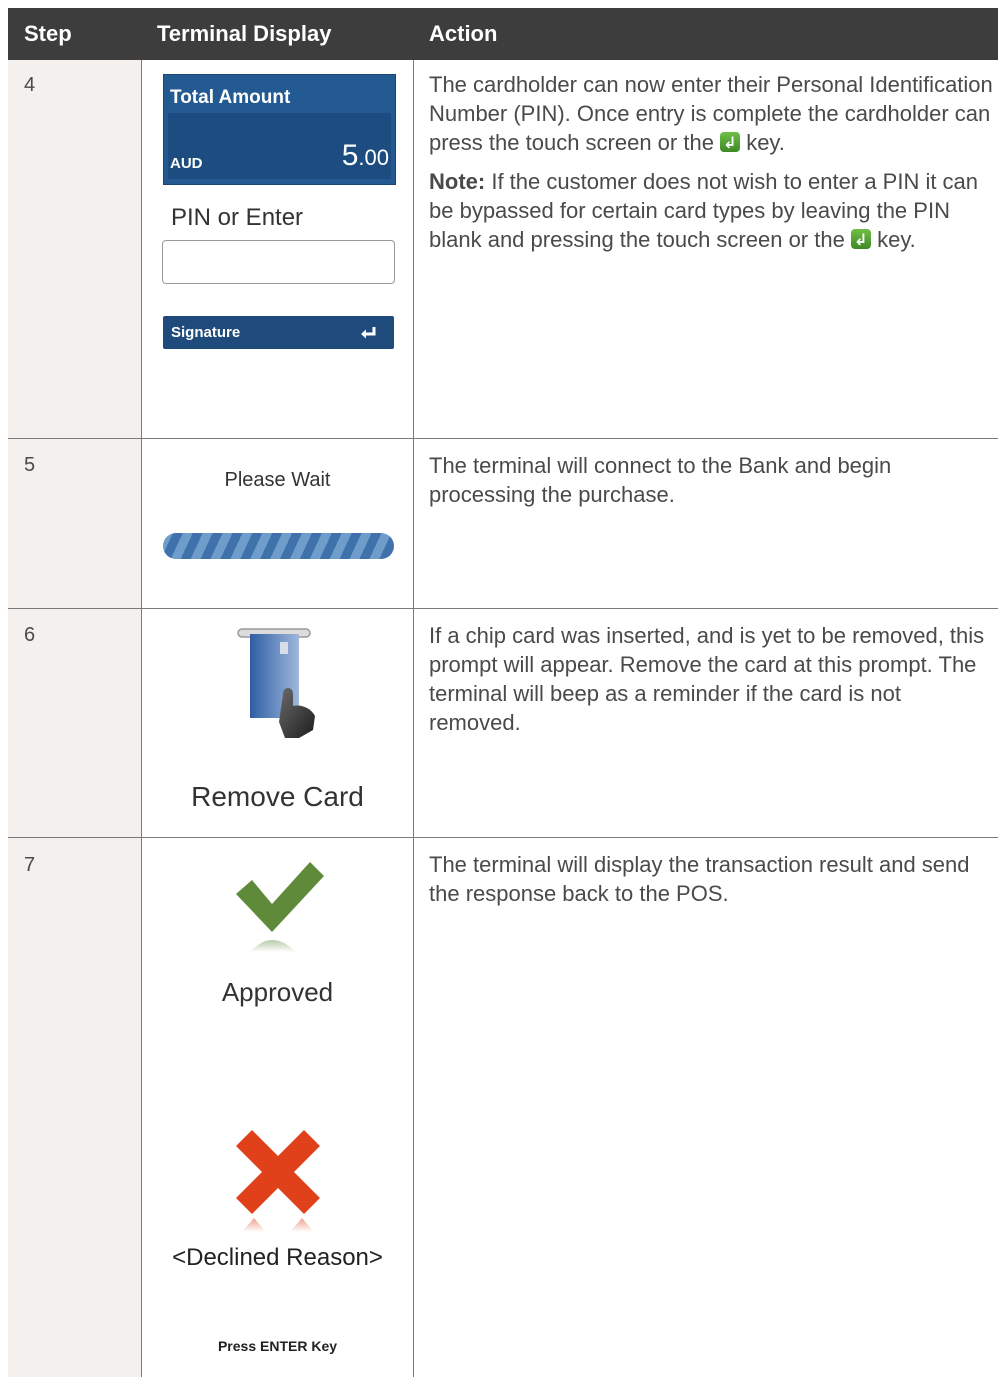 The height and width of the screenshot is (1377, 998). I want to click on step-number: 5, so click(30, 465).